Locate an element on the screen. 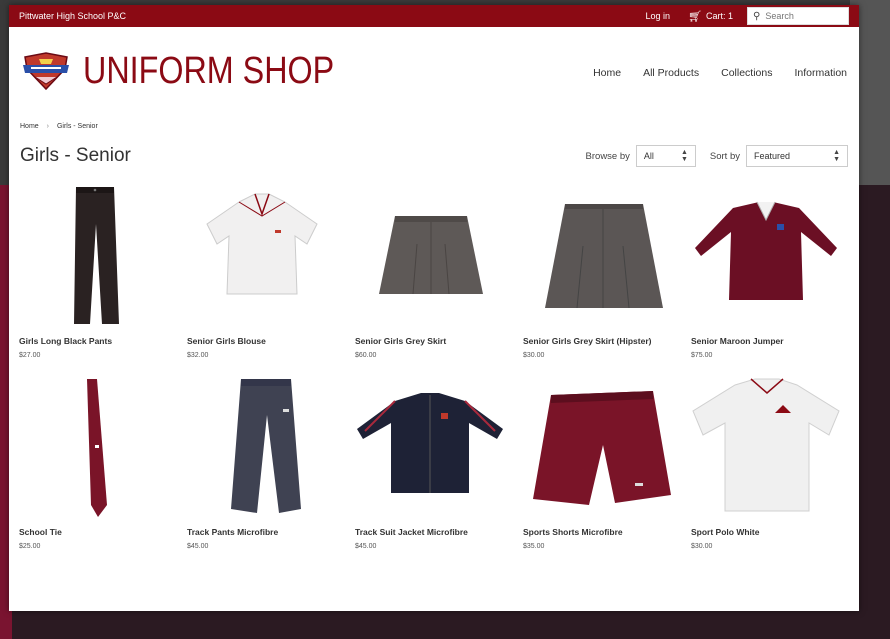  product-card: Senior Girls Grey Skirt (Hipster) $30.00 is located at coordinates (607, 271).